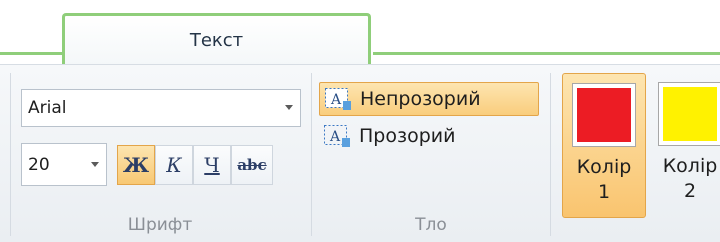 The width and height of the screenshot is (720, 242). What do you see at coordinates (64, 164) in the screenshot?
I see `font-size-combobox: 20` at bounding box center [64, 164].